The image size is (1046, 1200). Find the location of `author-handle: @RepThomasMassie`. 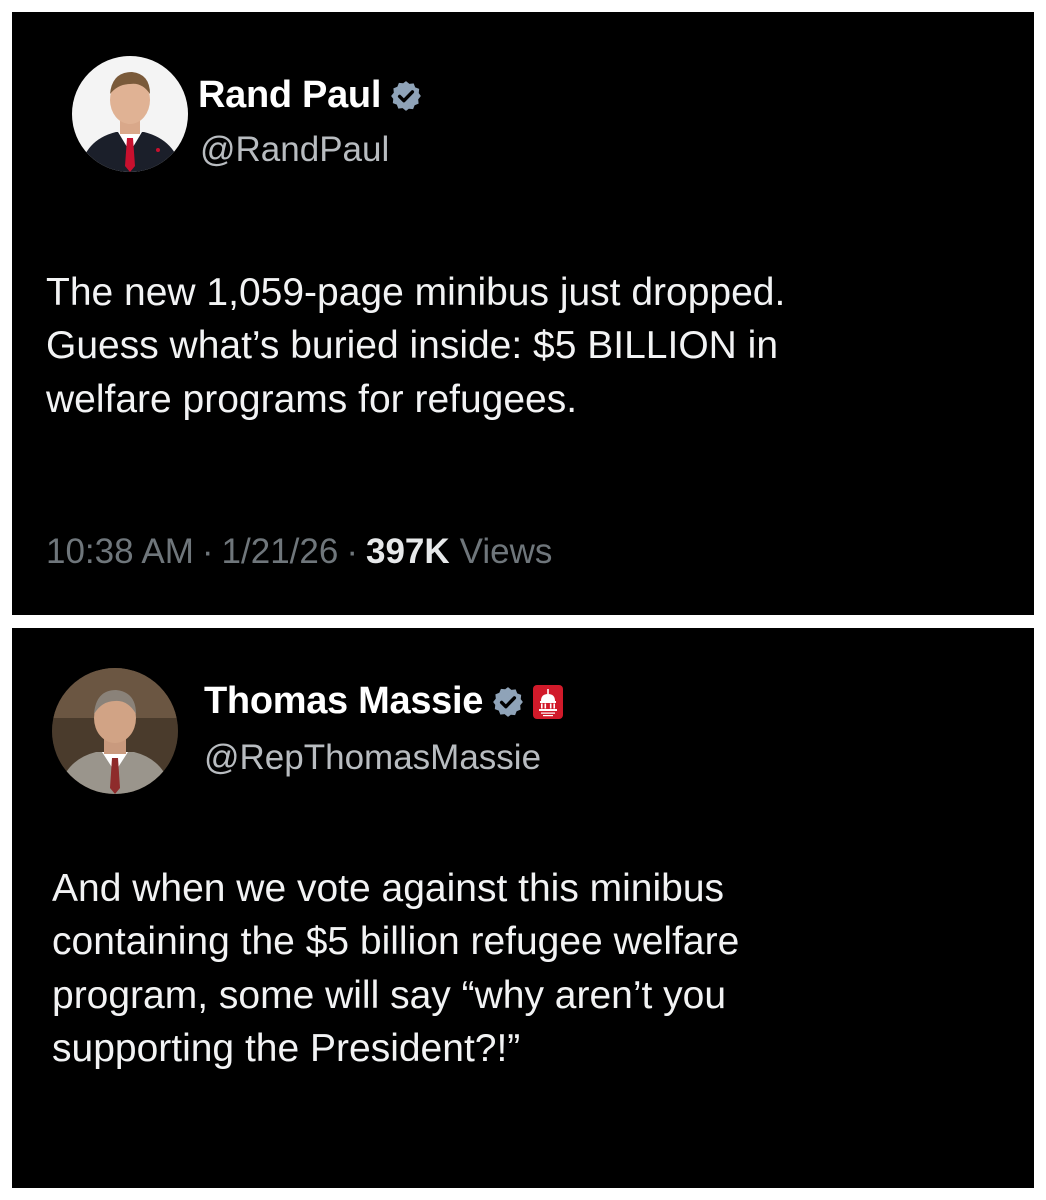

author-handle: @RepThomasMassie is located at coordinates (372, 758).